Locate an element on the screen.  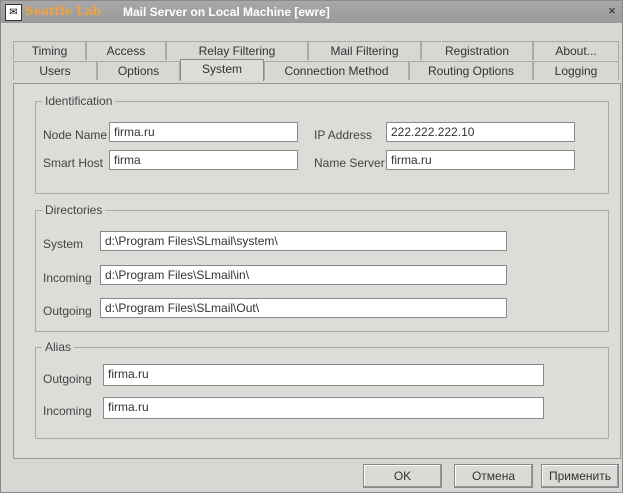
ip-address-field: 222.222.222.10 is located at coordinates (480, 132).